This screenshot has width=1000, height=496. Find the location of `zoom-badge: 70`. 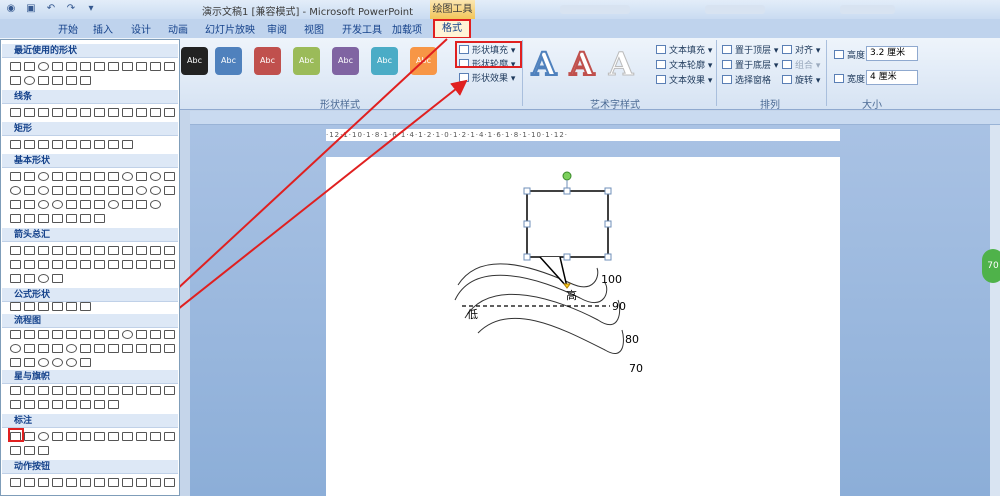

zoom-badge: 70 is located at coordinates (991, 266).